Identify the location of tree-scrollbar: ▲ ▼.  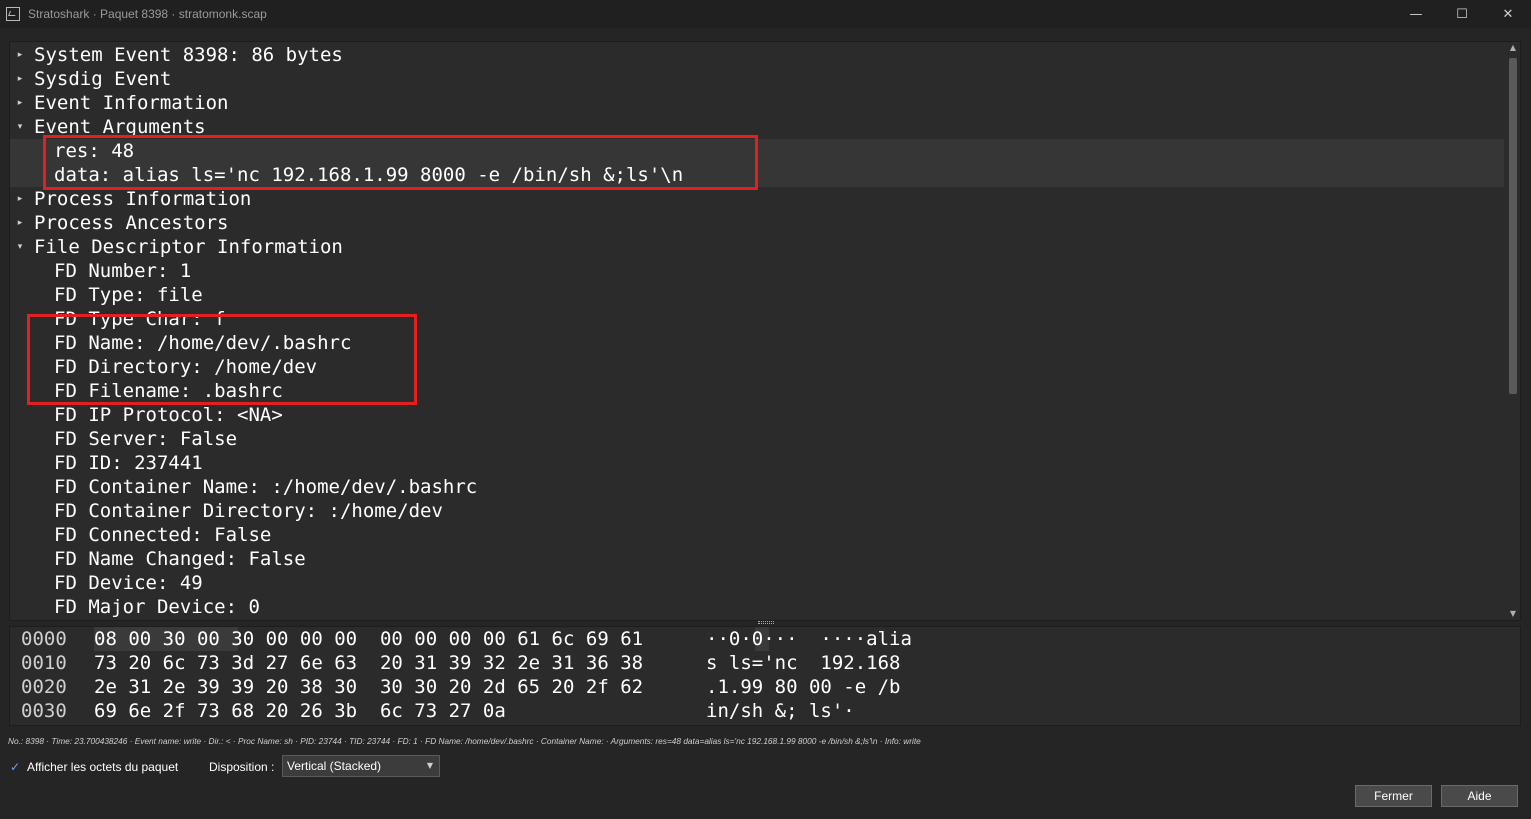
(1513, 331).